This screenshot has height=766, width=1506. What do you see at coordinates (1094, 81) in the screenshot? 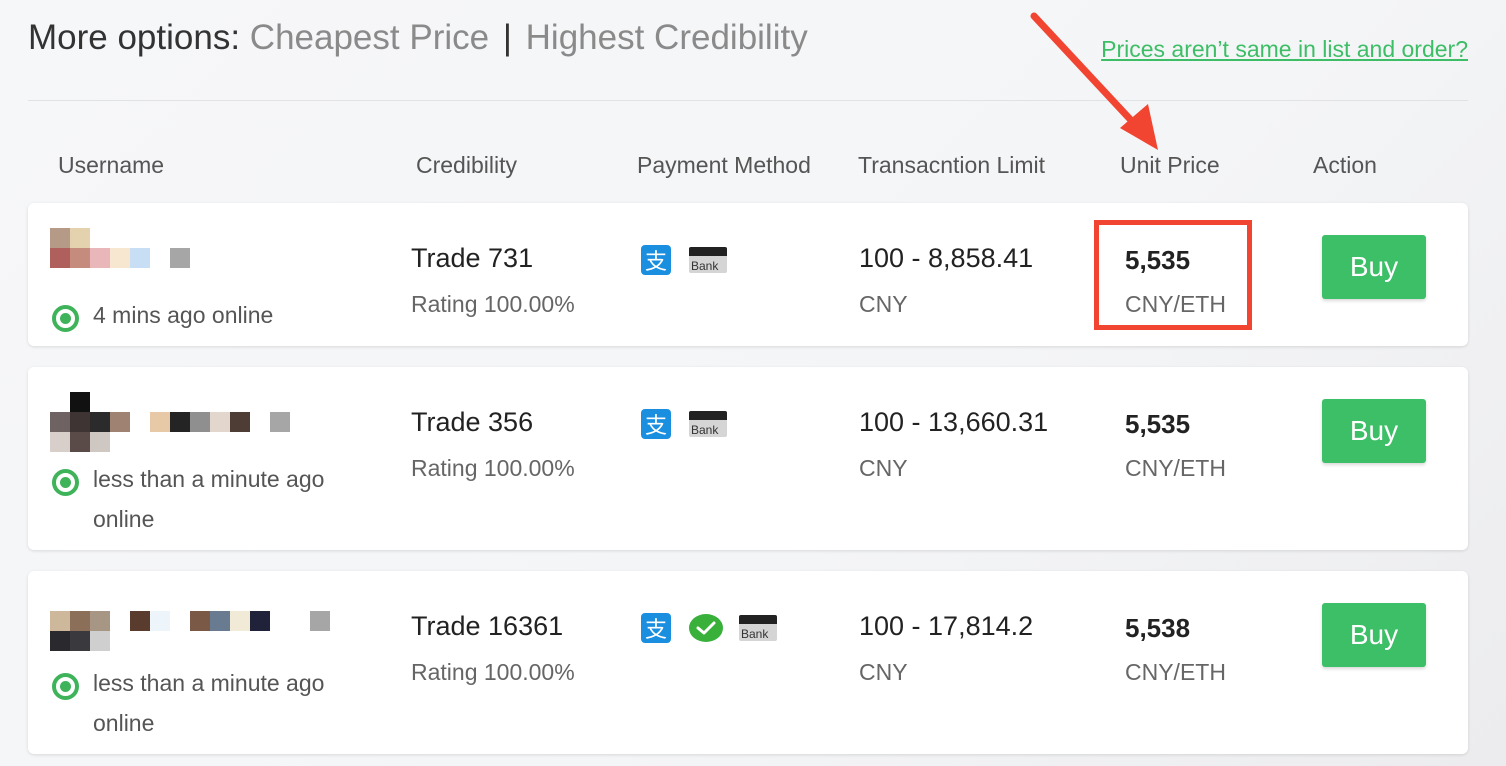
I see `annotation-arrow-icon` at bounding box center [1094, 81].